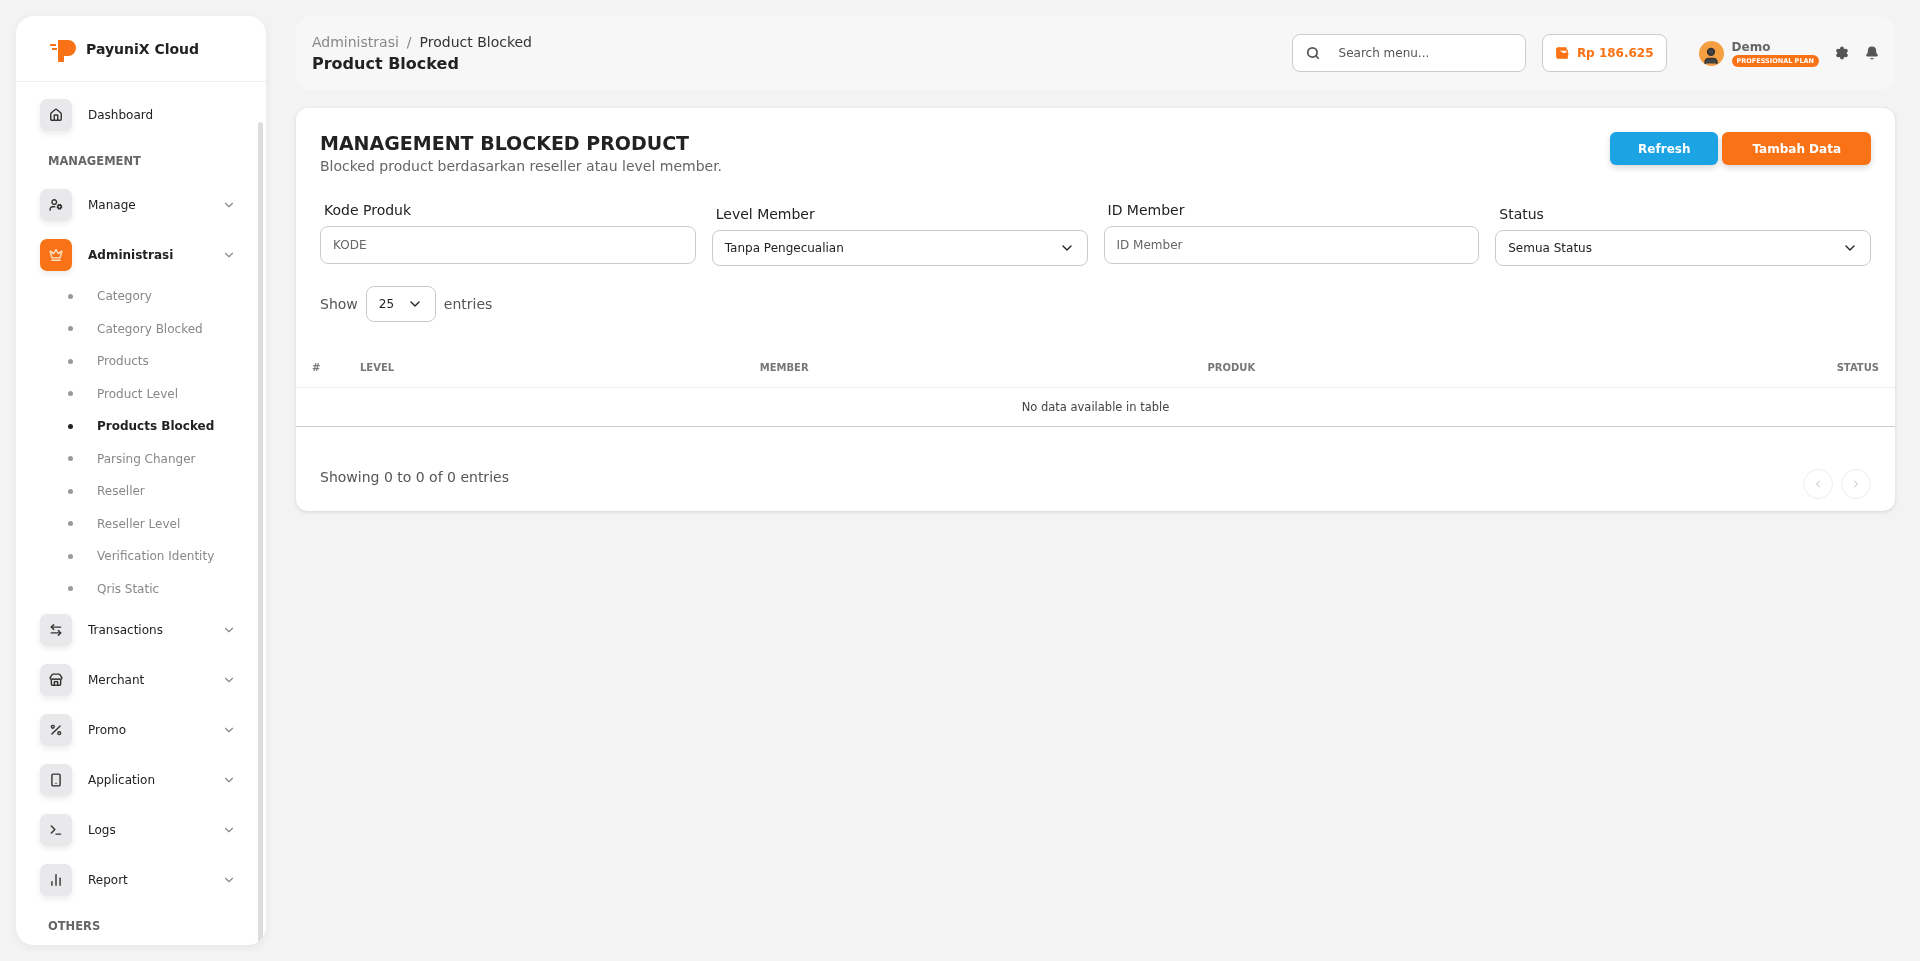 This screenshot has height=961, width=1920. Describe the element at coordinates (967, 368) in the screenshot. I see `column-header: MEMBER` at that location.